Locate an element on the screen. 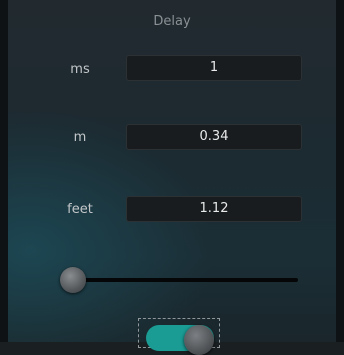 This screenshot has height=355, width=344. panel-title: Delay is located at coordinates (172, 21).